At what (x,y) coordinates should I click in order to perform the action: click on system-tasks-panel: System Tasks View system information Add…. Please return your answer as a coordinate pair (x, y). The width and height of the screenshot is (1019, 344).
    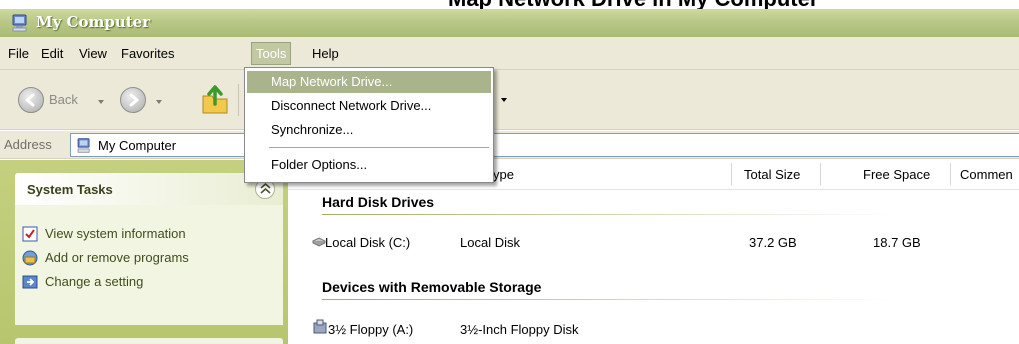
    Looking at the image, I should click on (149, 249).